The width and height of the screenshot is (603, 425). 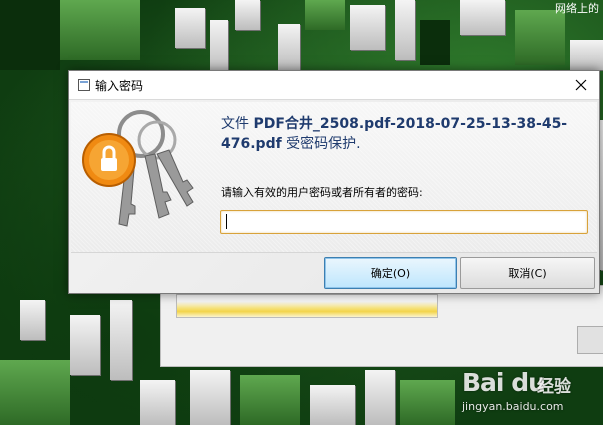 I want to click on dialog-title: 输入密码, so click(x=119, y=86).